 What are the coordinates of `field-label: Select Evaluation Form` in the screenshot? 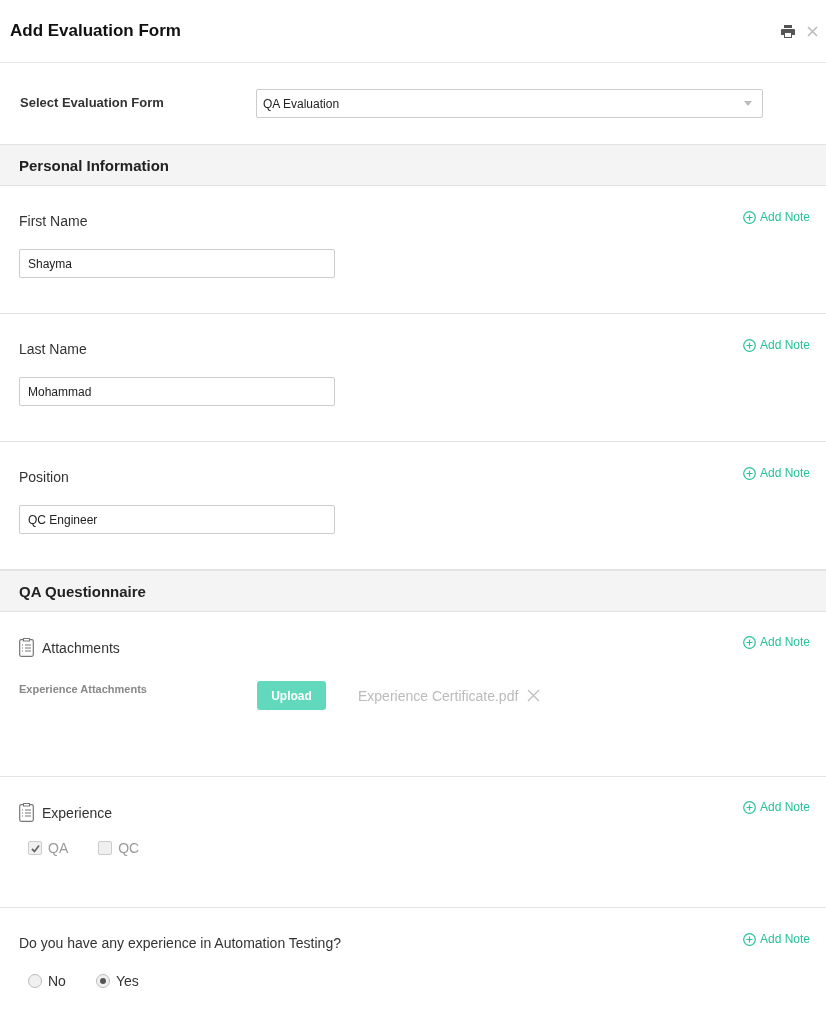 It's located at (92, 102).